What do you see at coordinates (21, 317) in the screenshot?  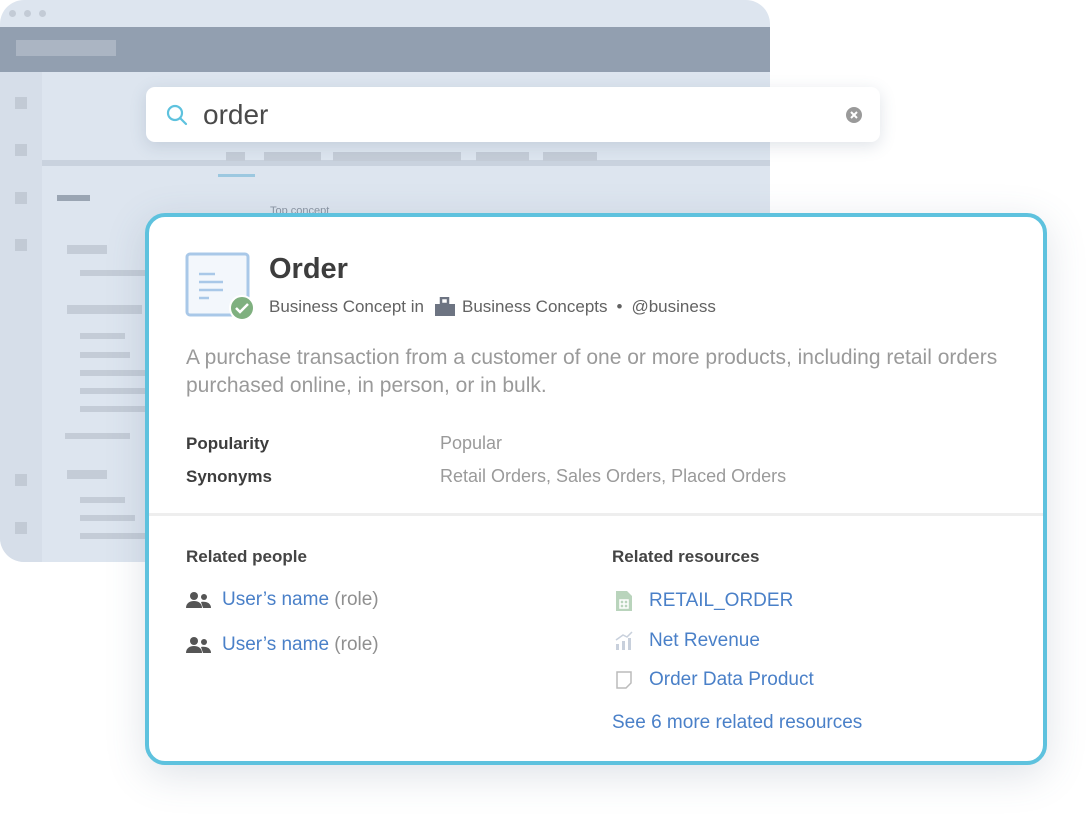 I see `sidebar` at bounding box center [21, 317].